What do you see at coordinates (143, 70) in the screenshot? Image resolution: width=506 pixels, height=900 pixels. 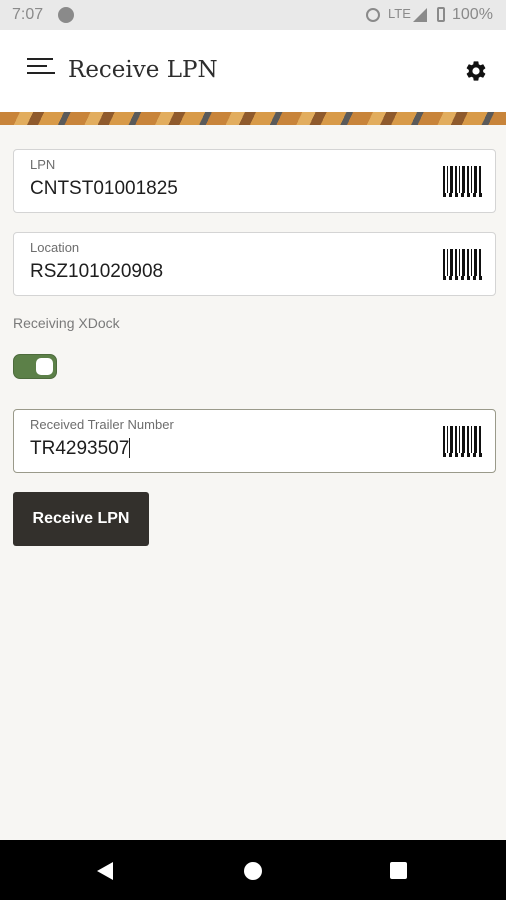 I see `page-title: Receive LPN` at bounding box center [143, 70].